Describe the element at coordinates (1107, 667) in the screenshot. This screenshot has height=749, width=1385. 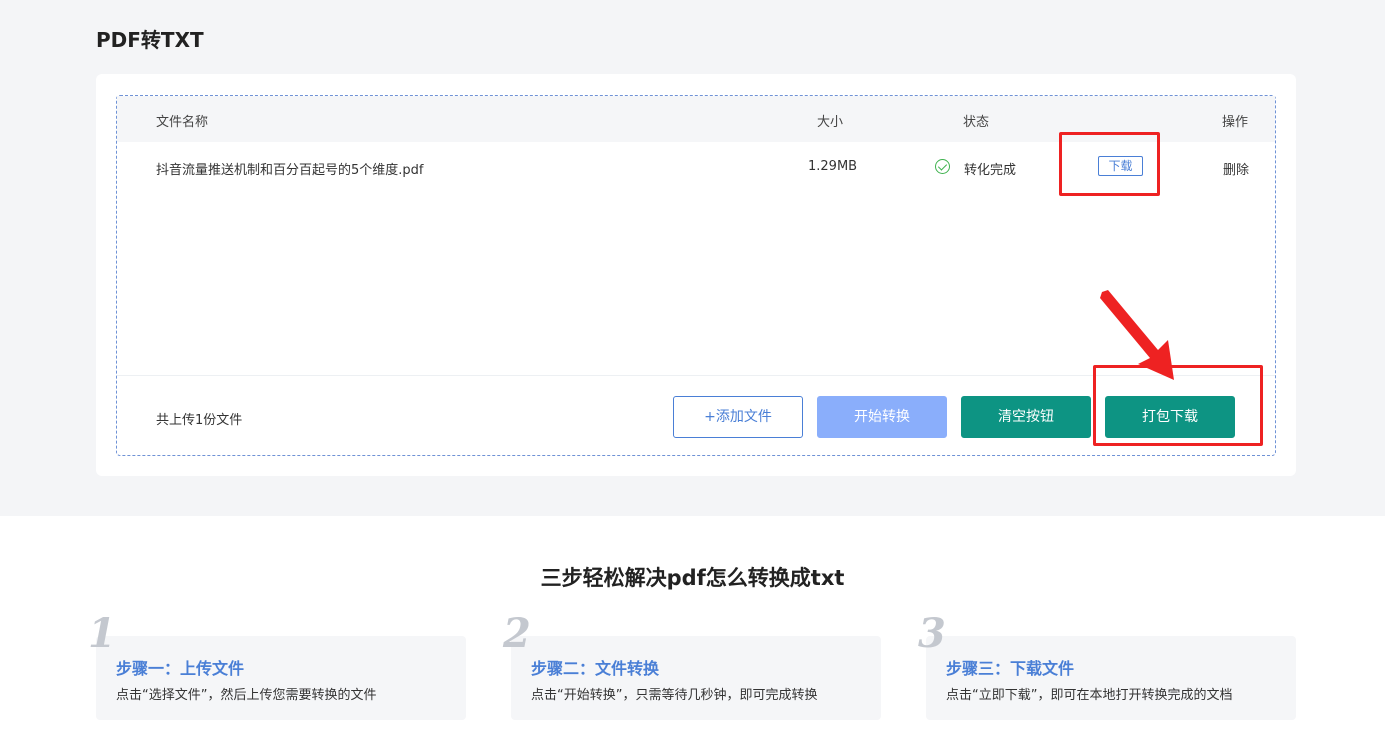
I see `step-card-3: 3 步骤三：下载文件 点击“立即下载”，即可在本地打开转换完成的文档` at that location.